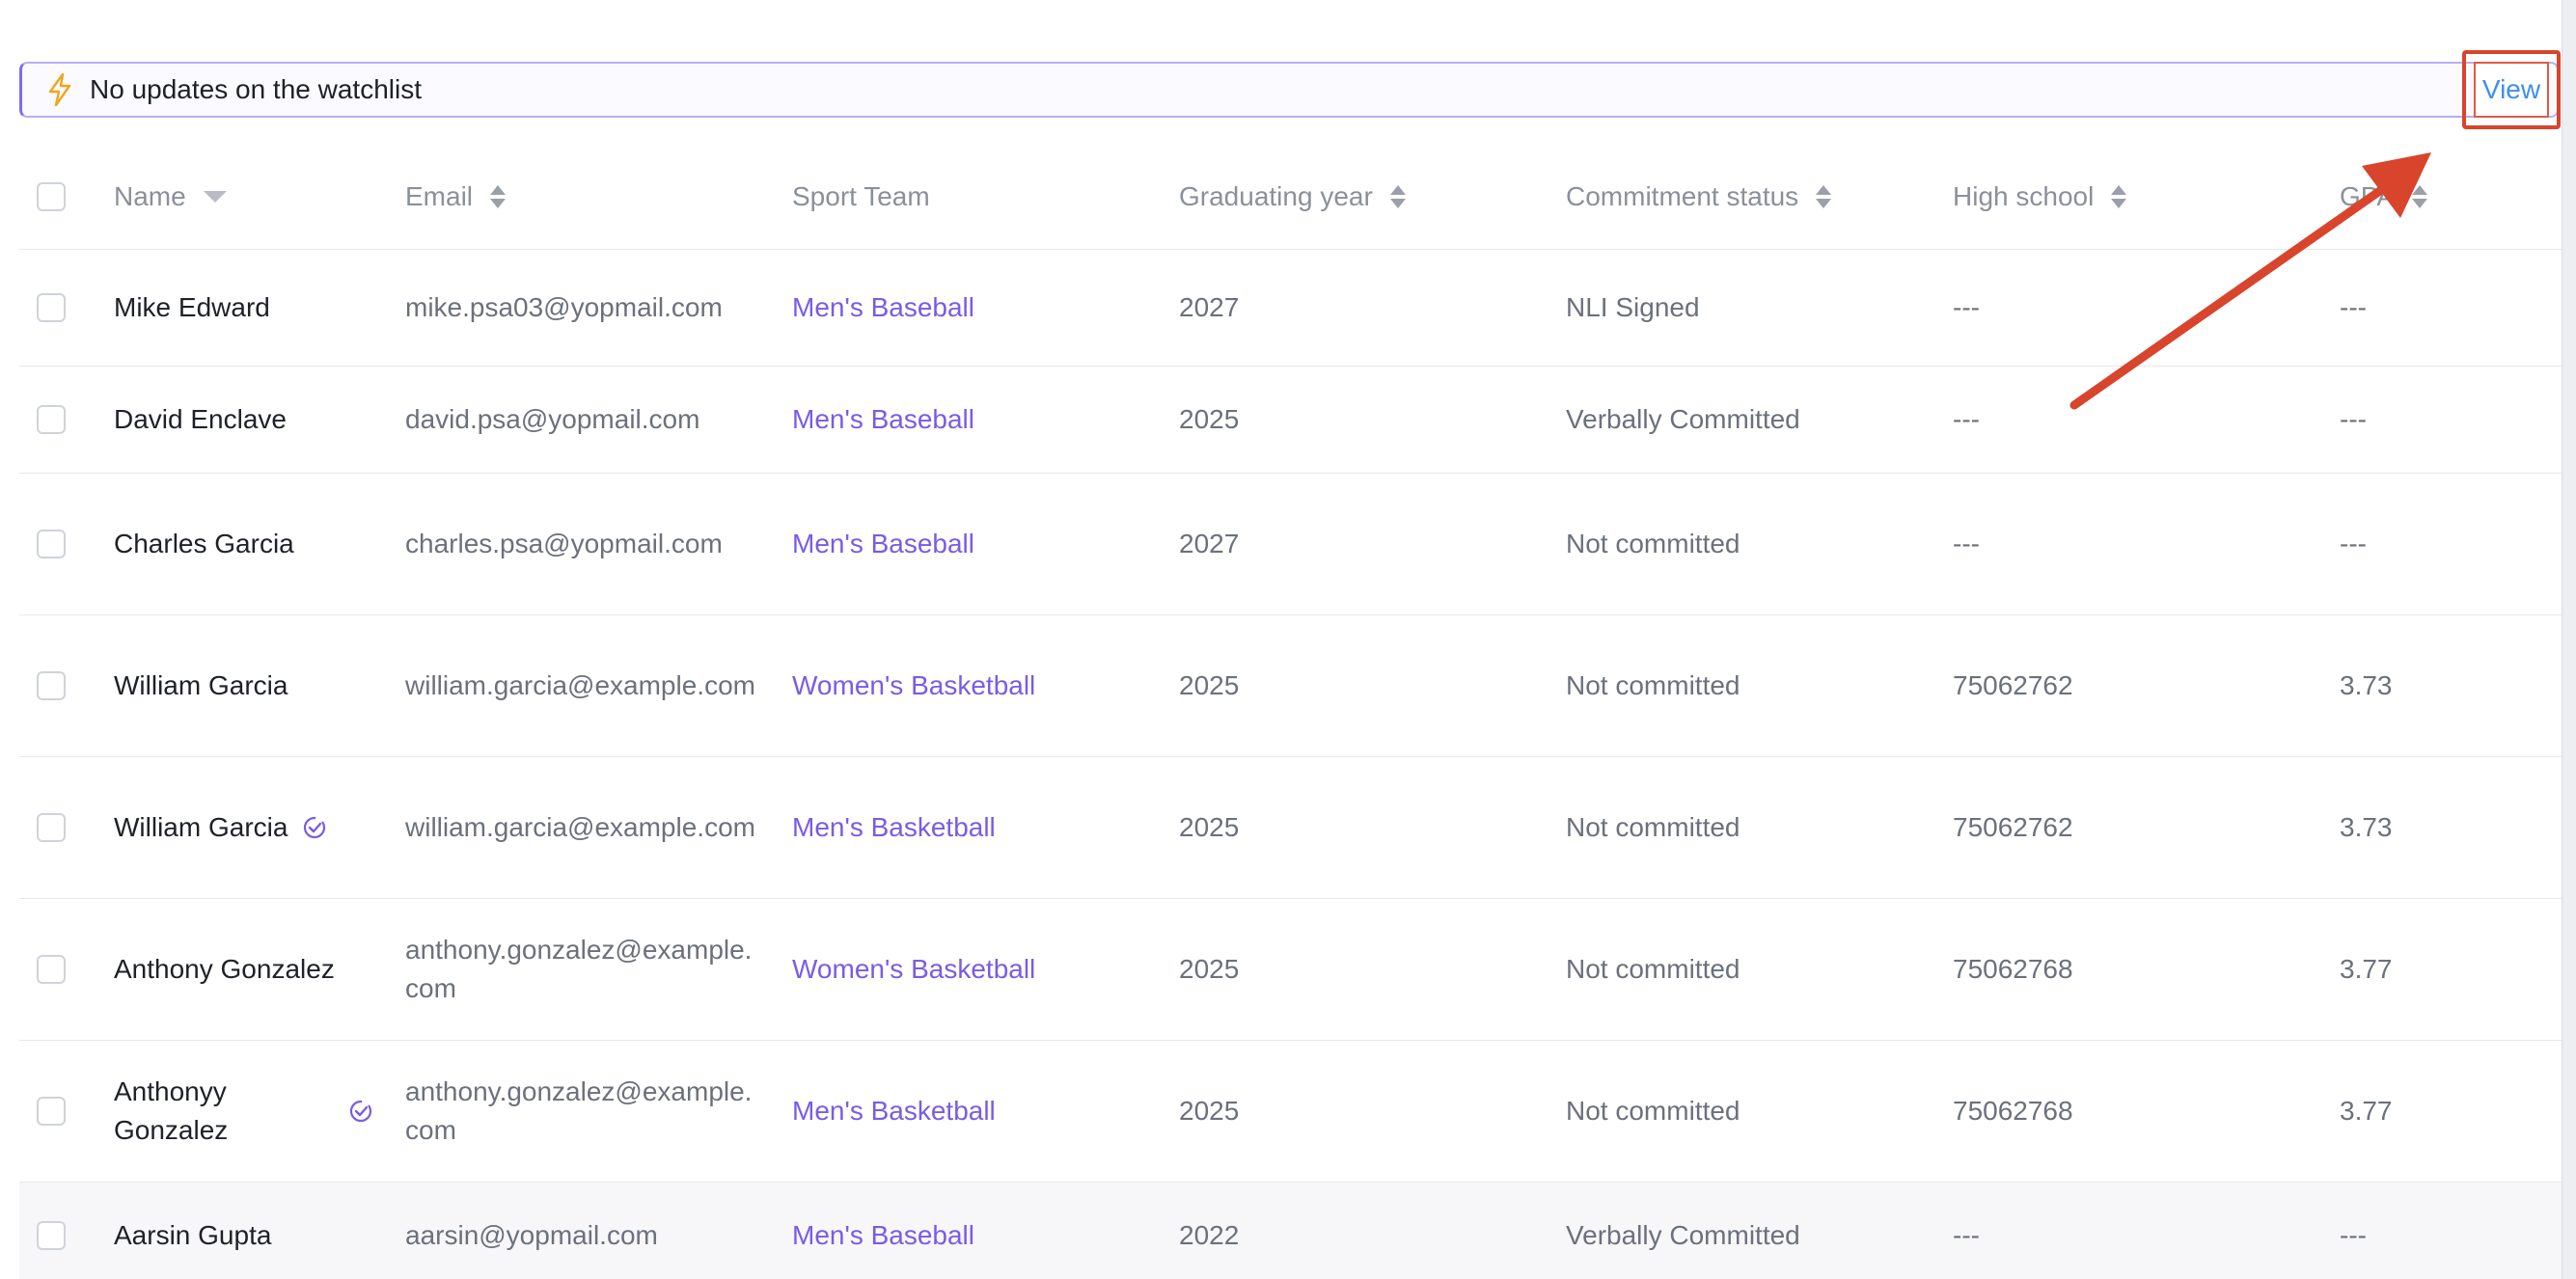 The width and height of the screenshot is (2576, 1279). I want to click on athlete-name: Aarsin Gupta, so click(193, 1235).